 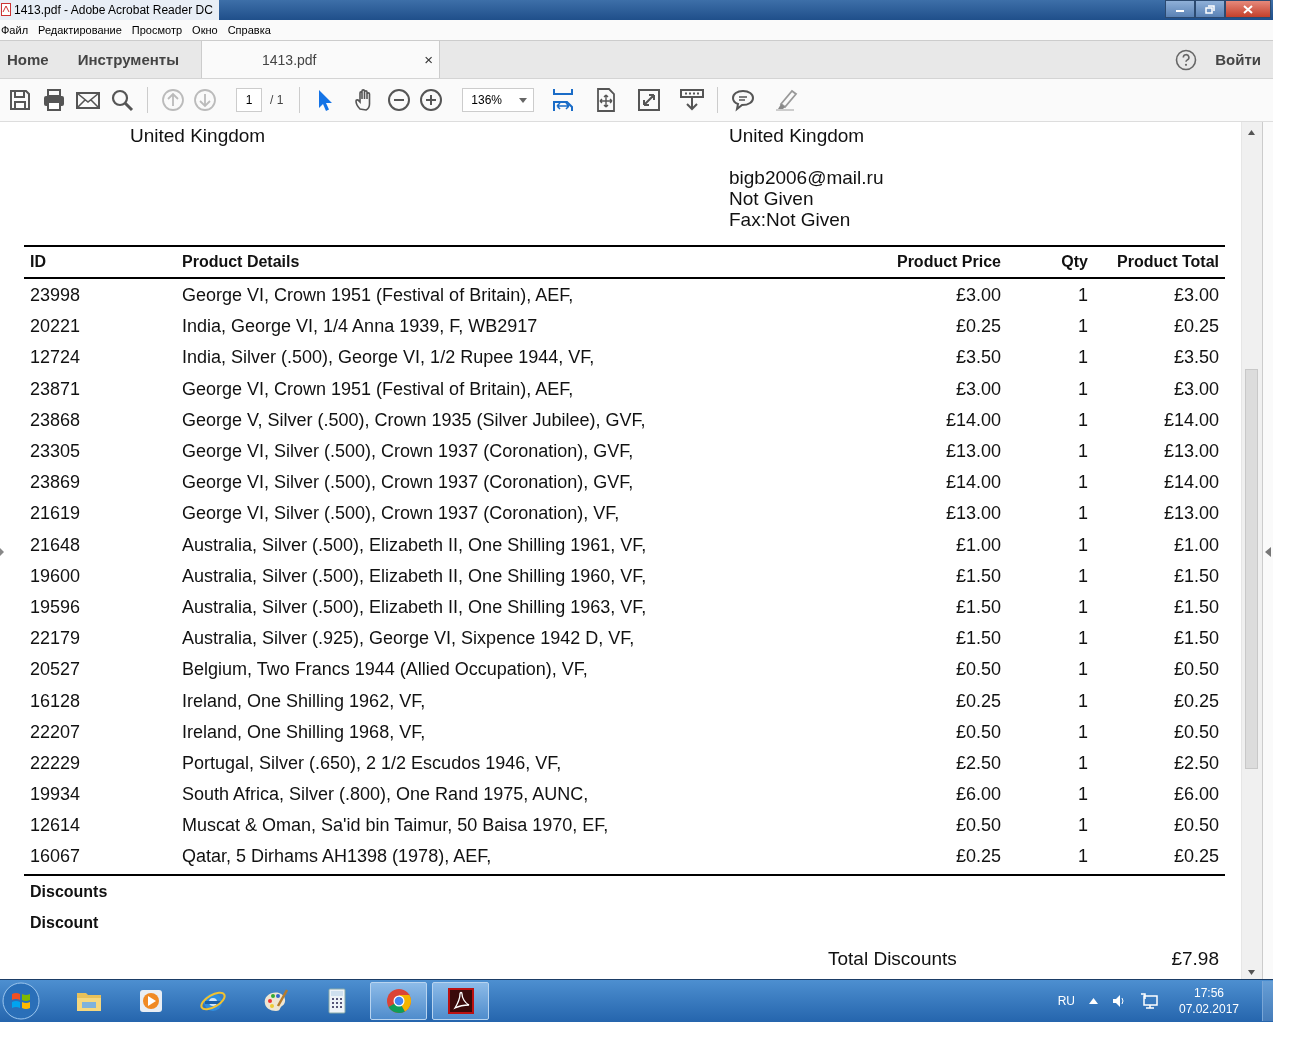 I want to click on taskbar-button, so click(x=460, y=1001).